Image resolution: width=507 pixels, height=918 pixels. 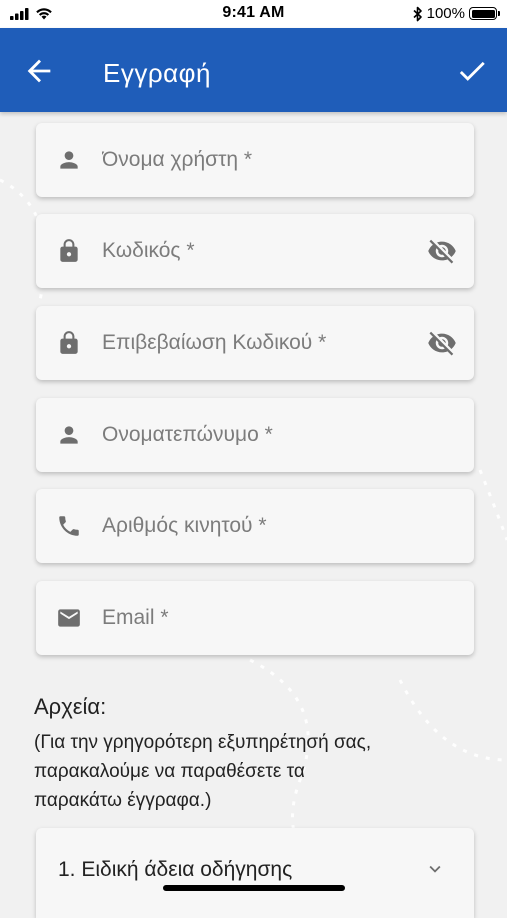 I want to click on password-field, so click(x=255, y=251).